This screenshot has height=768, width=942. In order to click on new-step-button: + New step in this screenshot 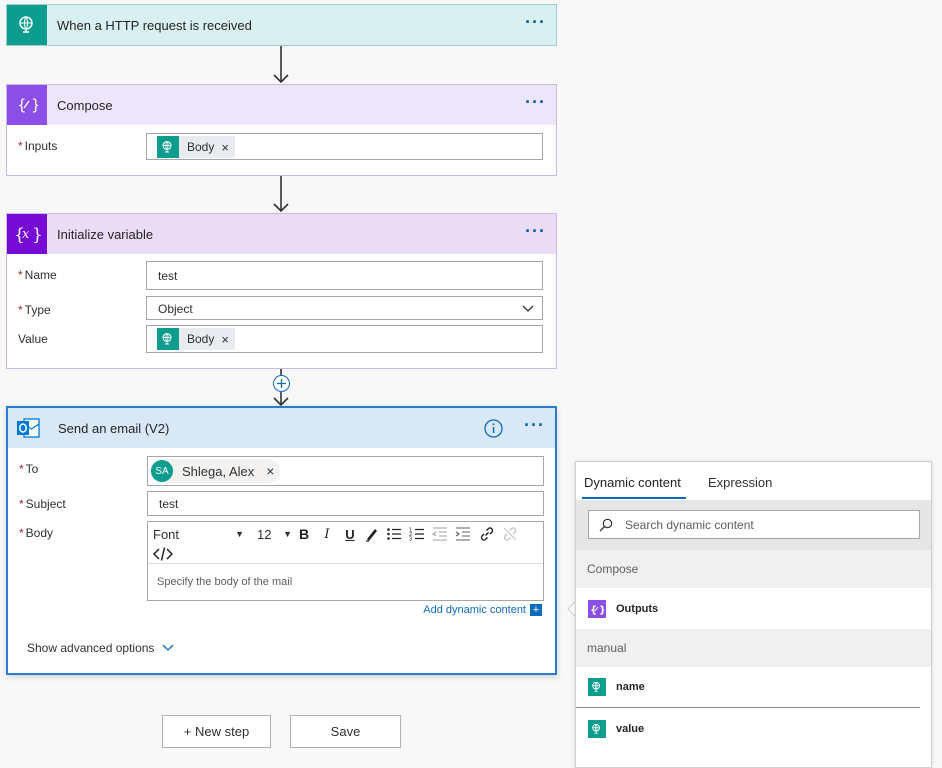, I will do `click(216, 731)`.